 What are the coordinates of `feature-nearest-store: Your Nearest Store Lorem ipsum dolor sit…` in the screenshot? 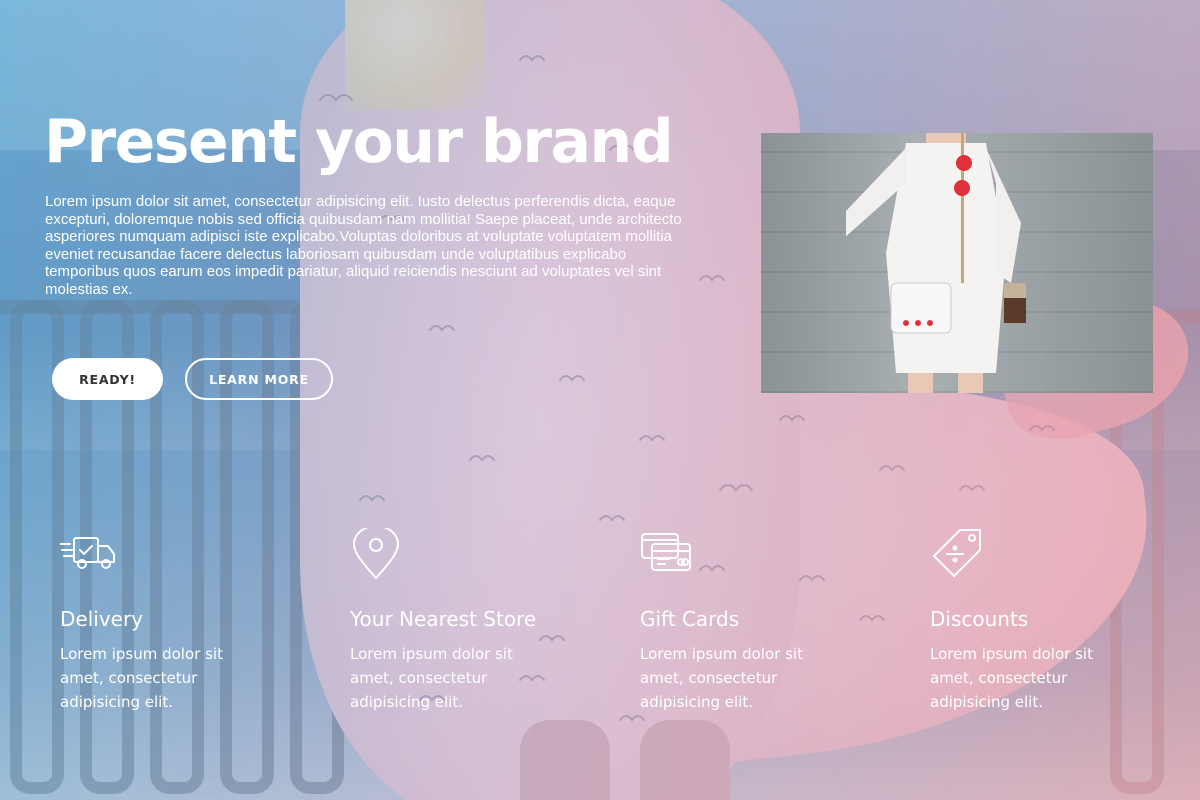 It's located at (480, 621).